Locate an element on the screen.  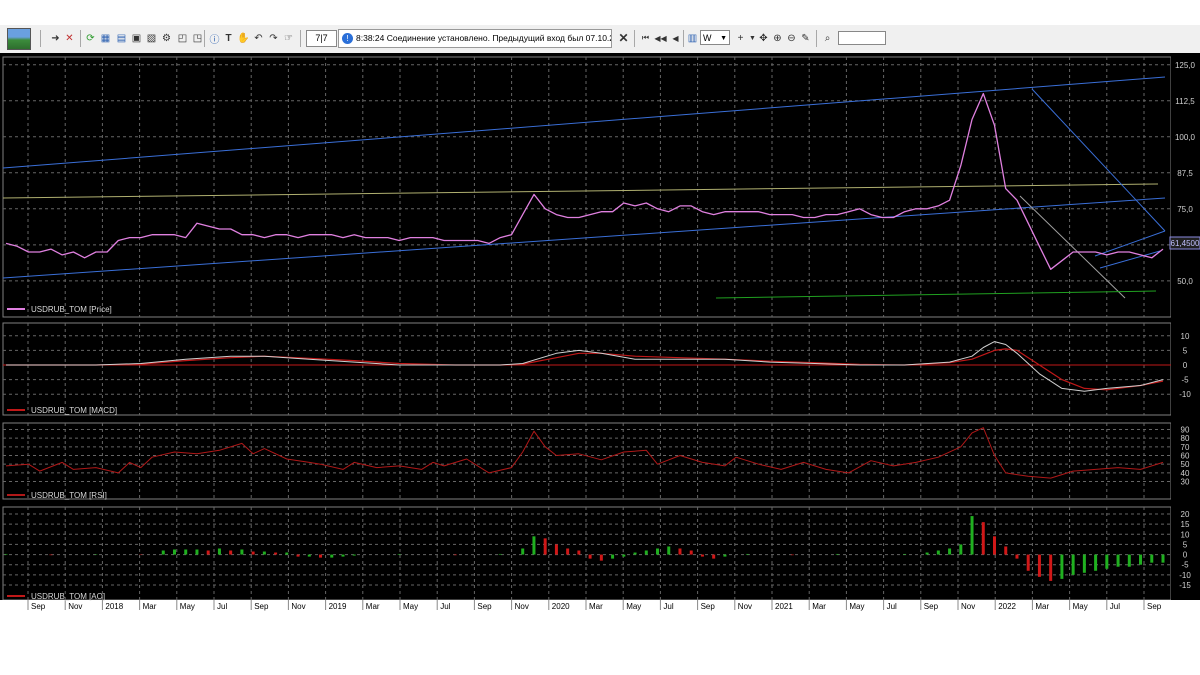
counter-box: 7|7 is located at coordinates (321, 38).